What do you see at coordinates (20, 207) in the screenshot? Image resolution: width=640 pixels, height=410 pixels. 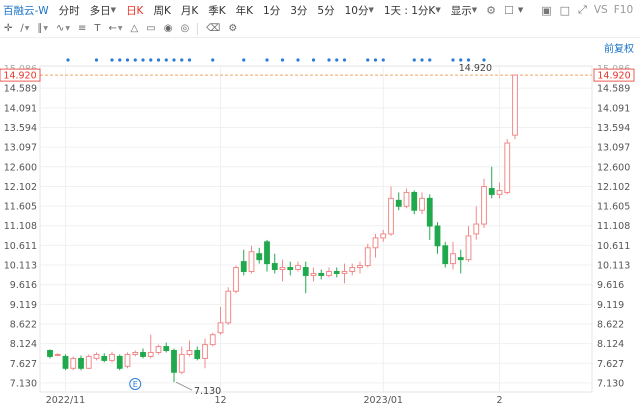 I see `y-tick-label-left: 11.605` at bounding box center [20, 207].